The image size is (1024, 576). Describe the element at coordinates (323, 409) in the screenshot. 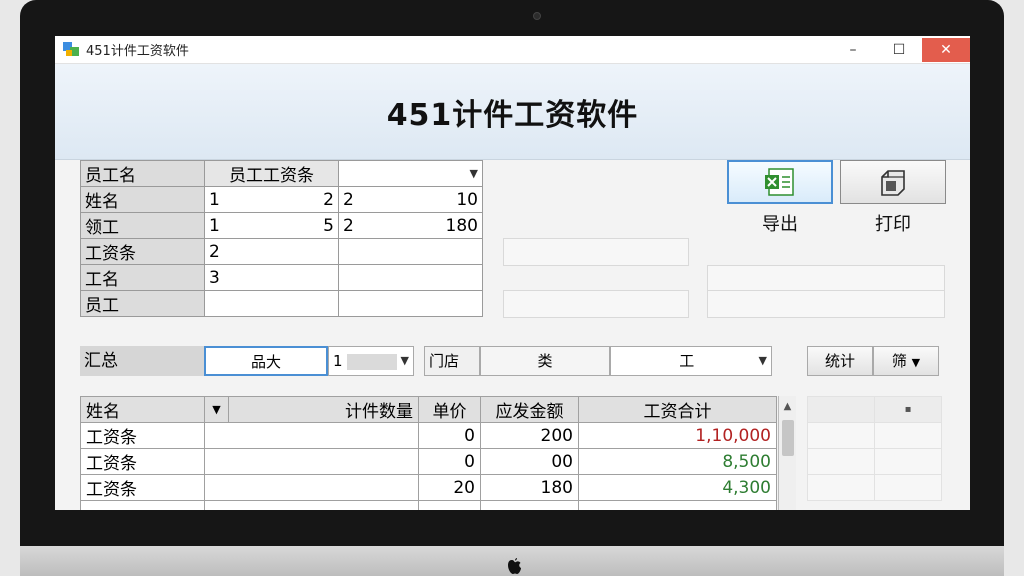

I see `col-header-qty: 计件数量` at that location.